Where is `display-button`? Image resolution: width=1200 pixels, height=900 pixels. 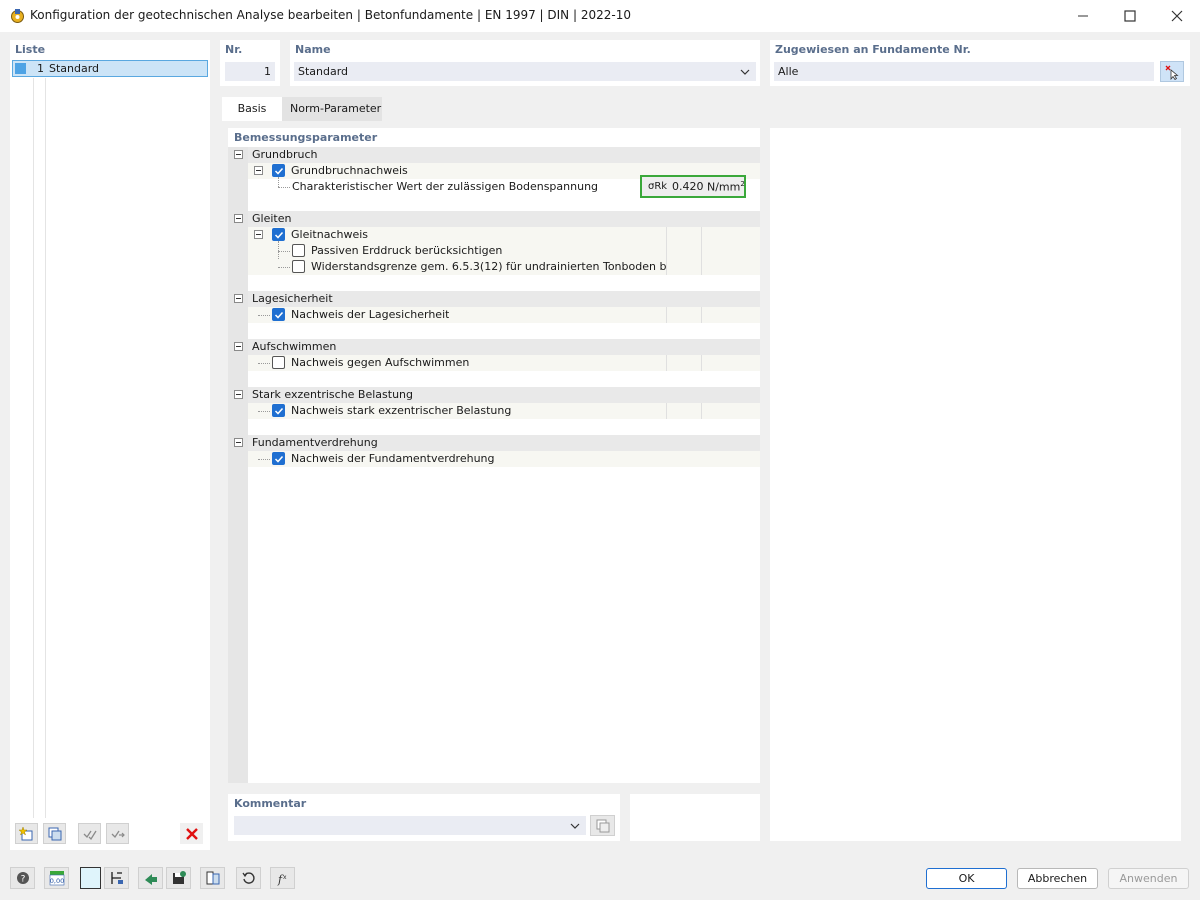 display-button is located at coordinates (116, 878).